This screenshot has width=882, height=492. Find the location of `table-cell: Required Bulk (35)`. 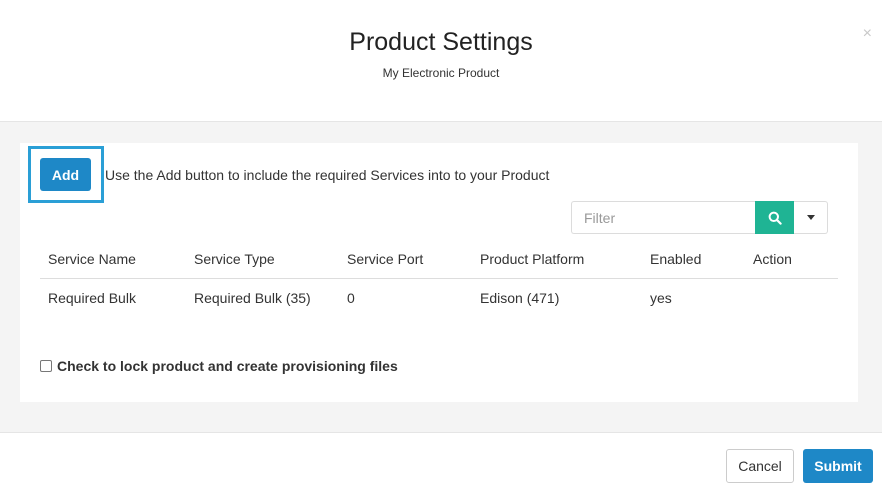

table-cell: Required Bulk (35) is located at coordinates (252, 298).